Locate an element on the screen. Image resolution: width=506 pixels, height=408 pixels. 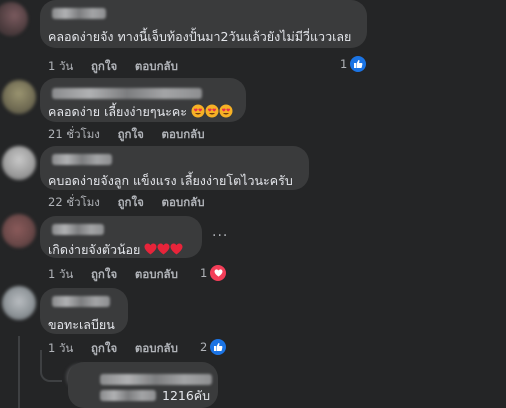
comment-time: 22 ชั่วโมง is located at coordinates (74, 202).